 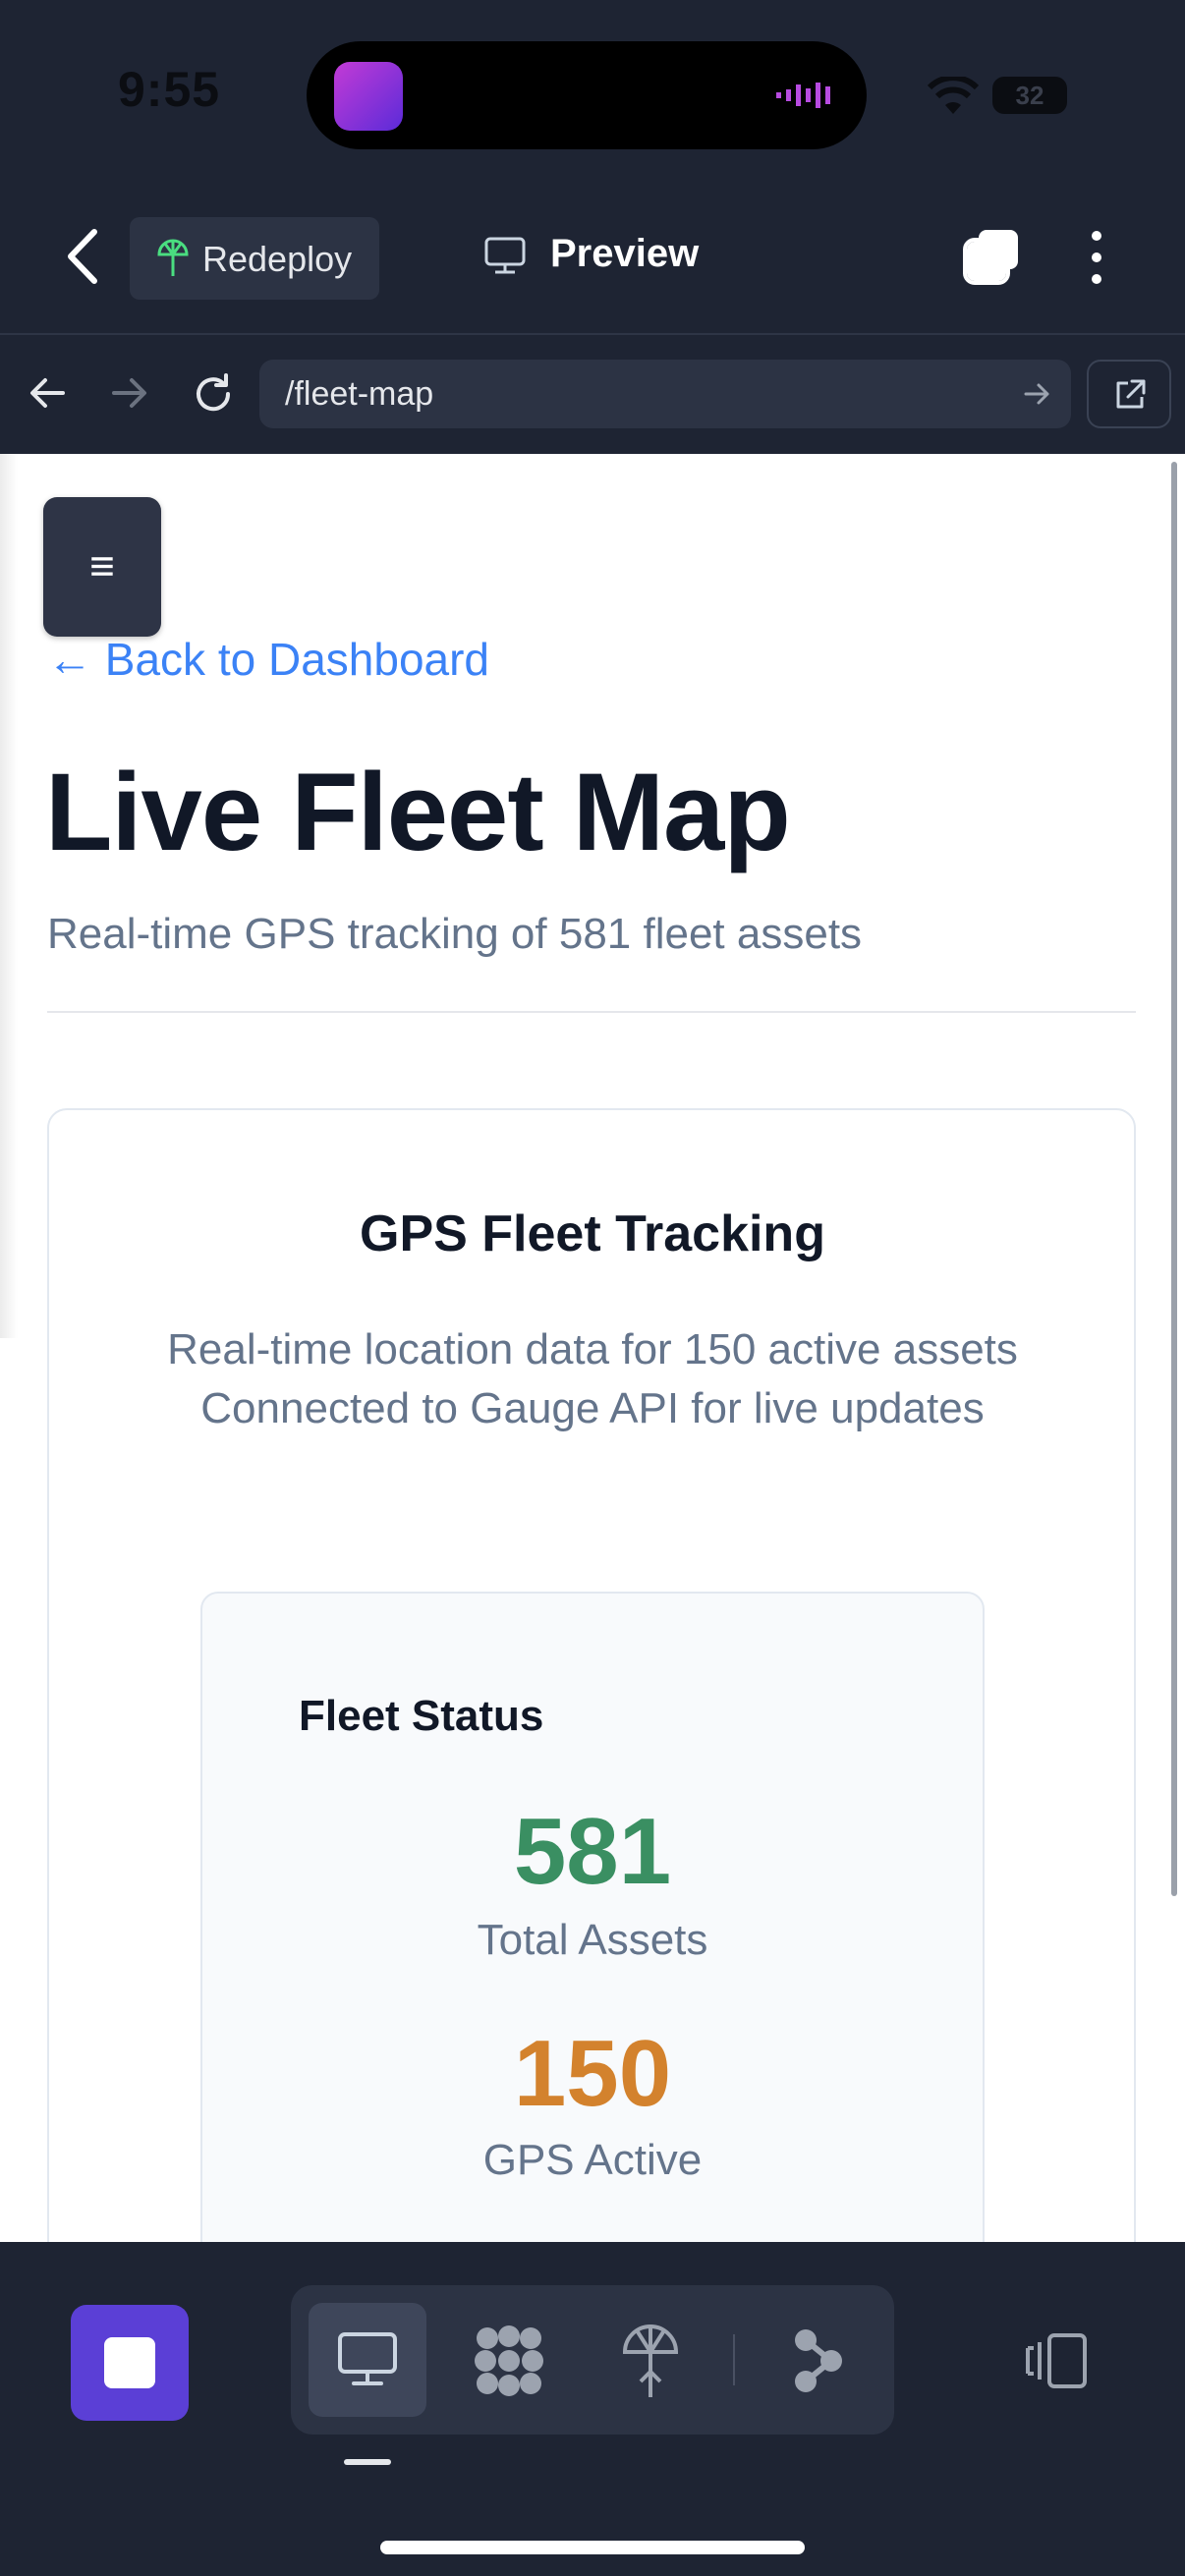 I want to click on cluster-icon, so click(x=509, y=2360).